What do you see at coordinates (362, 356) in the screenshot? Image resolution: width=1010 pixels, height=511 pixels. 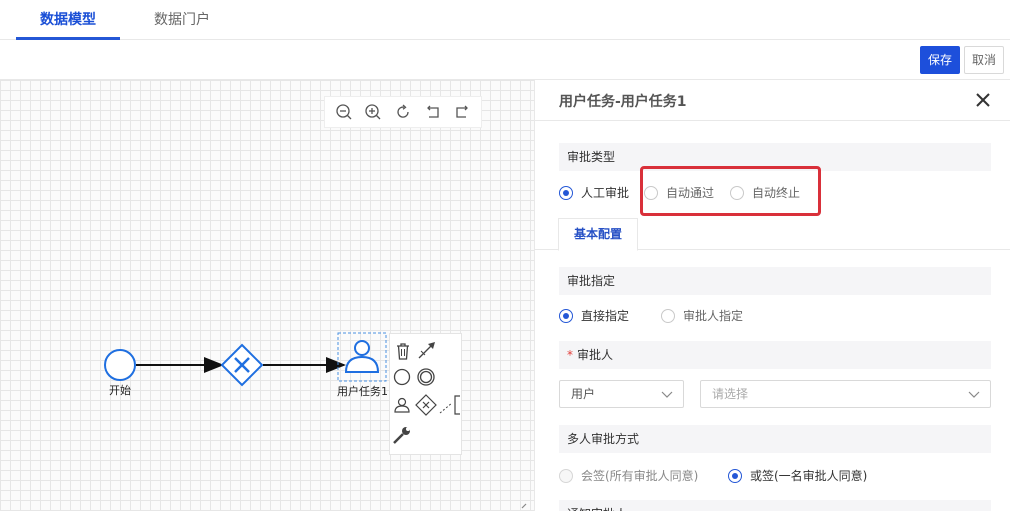 I see `user-task-node` at bounding box center [362, 356].